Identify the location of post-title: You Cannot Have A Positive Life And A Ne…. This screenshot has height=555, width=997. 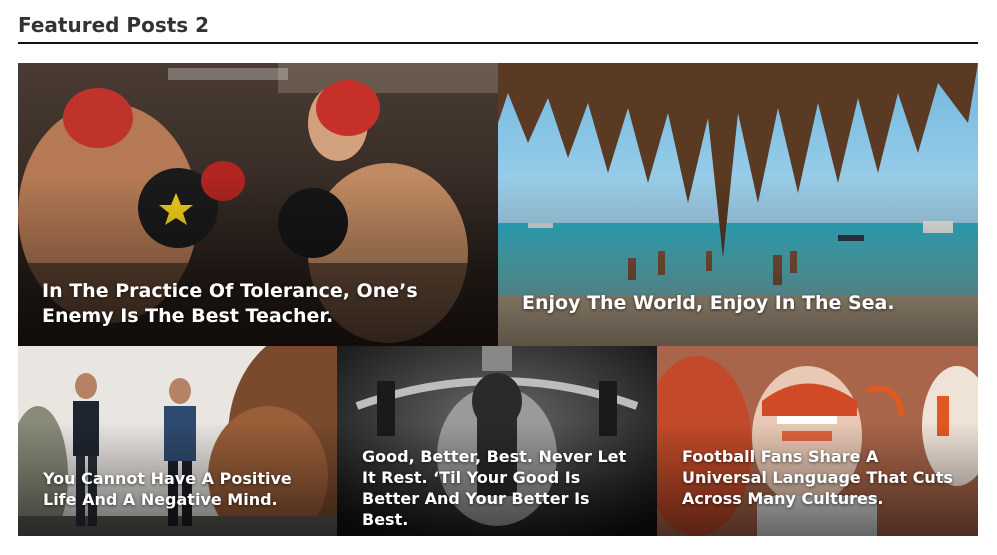
(181, 489).